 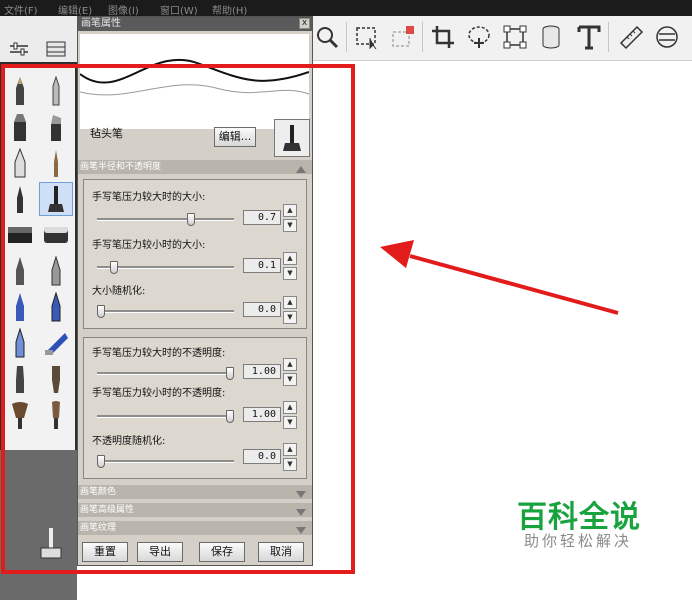 What do you see at coordinates (578, 541) in the screenshot?
I see `watermark-subtitle: 助你轻松解决` at bounding box center [578, 541].